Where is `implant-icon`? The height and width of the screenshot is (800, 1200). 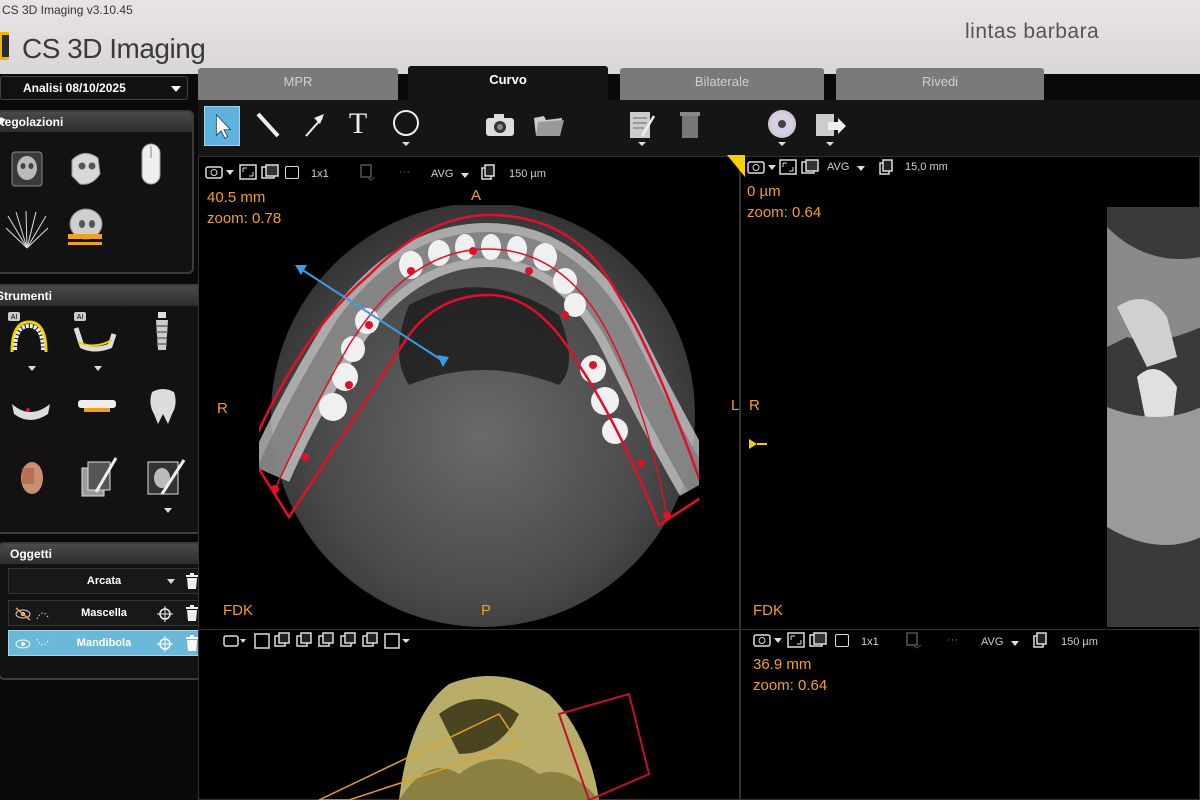
implant-icon is located at coordinates (161, 332).